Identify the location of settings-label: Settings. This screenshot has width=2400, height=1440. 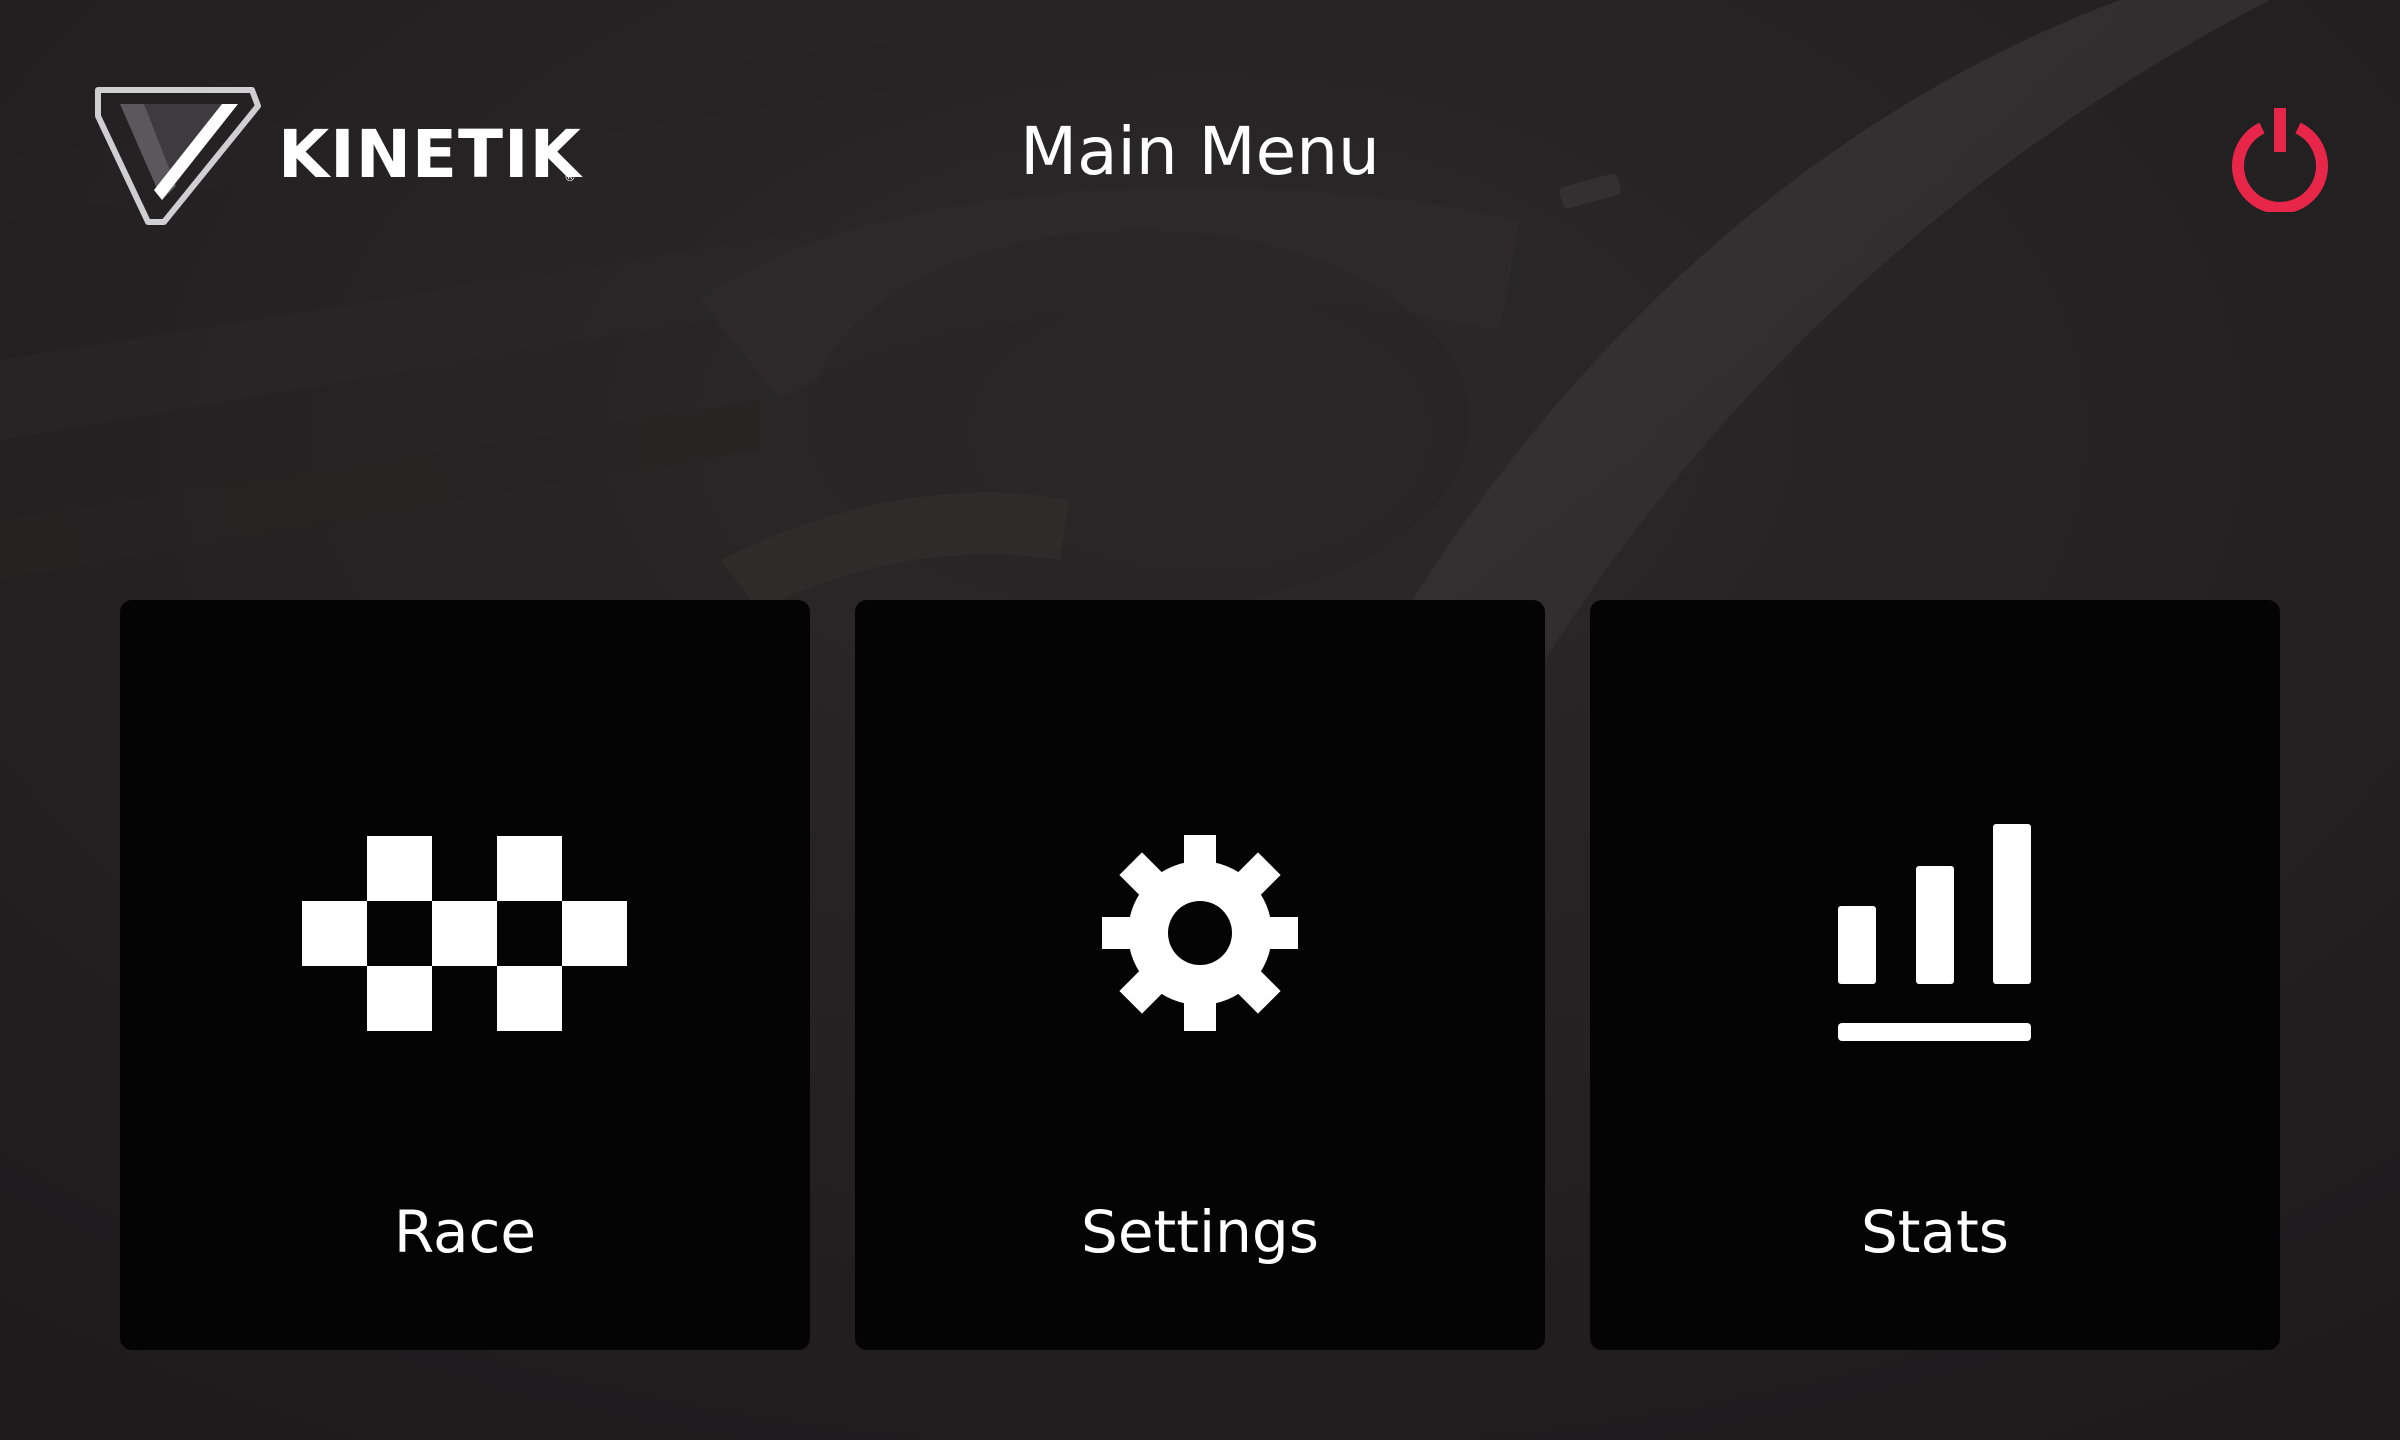
(1200, 1232).